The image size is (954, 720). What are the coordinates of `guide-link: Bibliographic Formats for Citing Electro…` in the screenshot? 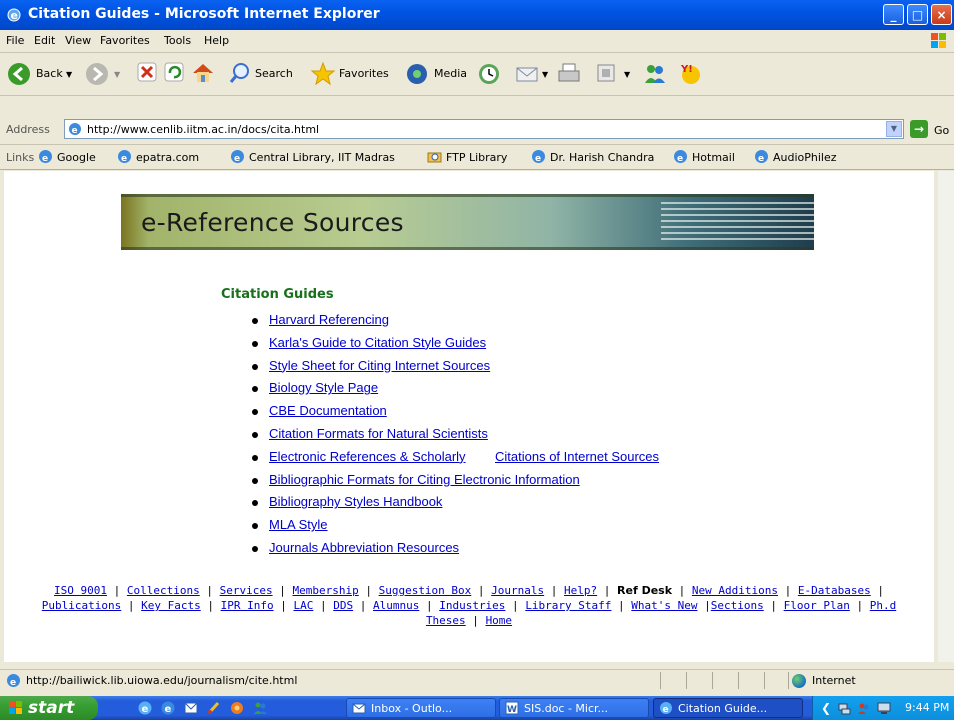 It's located at (424, 479).